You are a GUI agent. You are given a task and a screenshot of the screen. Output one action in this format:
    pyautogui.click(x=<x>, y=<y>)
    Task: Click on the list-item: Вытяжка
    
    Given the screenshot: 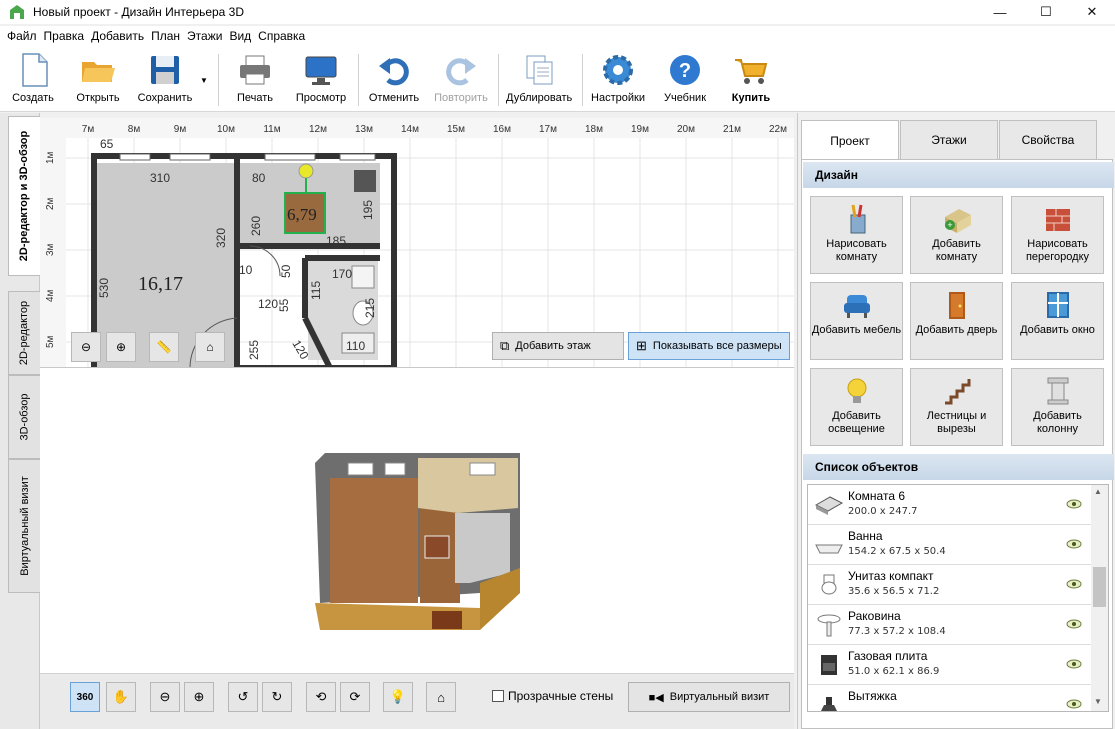 What is the action you would take?
    pyautogui.click(x=958, y=698)
    